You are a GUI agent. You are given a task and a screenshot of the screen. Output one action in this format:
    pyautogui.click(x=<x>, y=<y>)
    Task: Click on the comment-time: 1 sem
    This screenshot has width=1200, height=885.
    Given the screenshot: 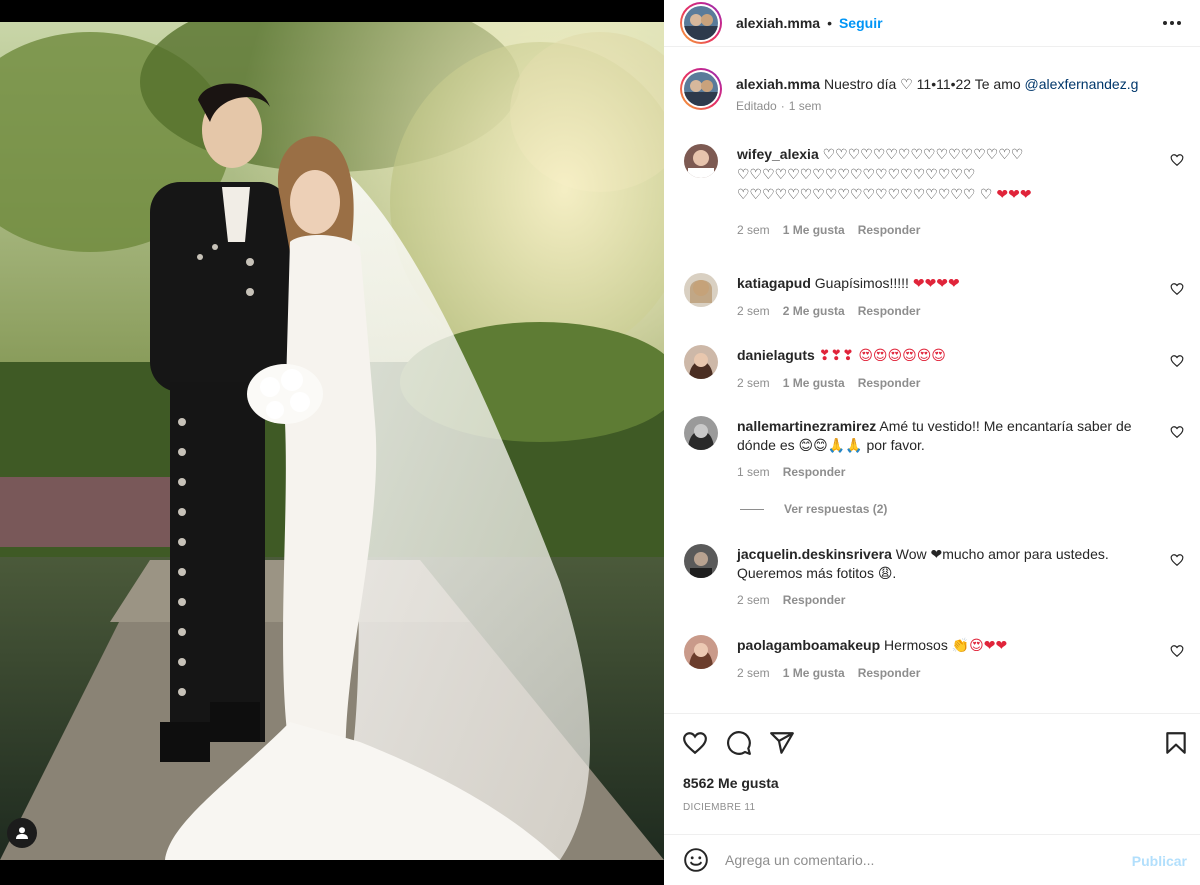 What is the action you would take?
    pyautogui.click(x=753, y=472)
    